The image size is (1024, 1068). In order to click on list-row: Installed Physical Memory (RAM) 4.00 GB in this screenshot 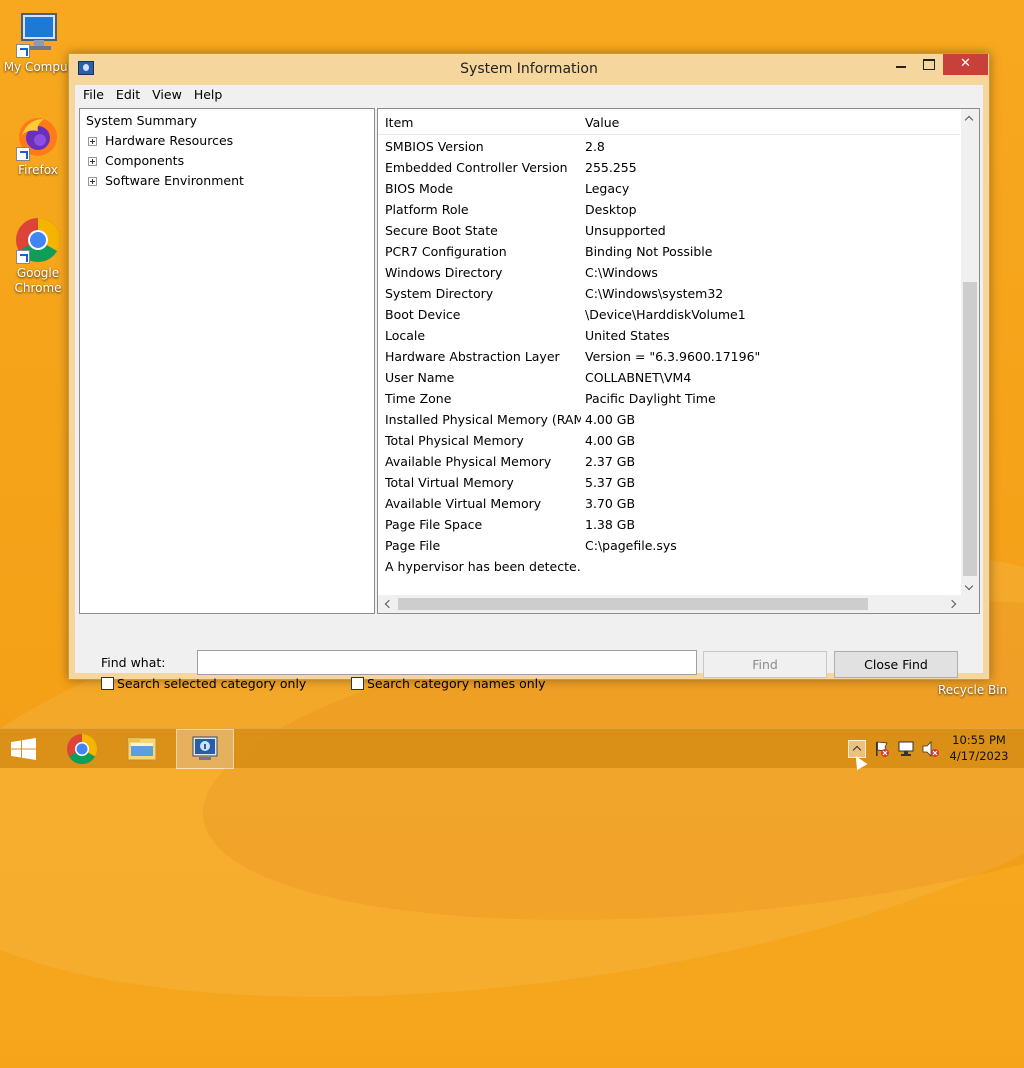, I will do `click(669, 419)`.